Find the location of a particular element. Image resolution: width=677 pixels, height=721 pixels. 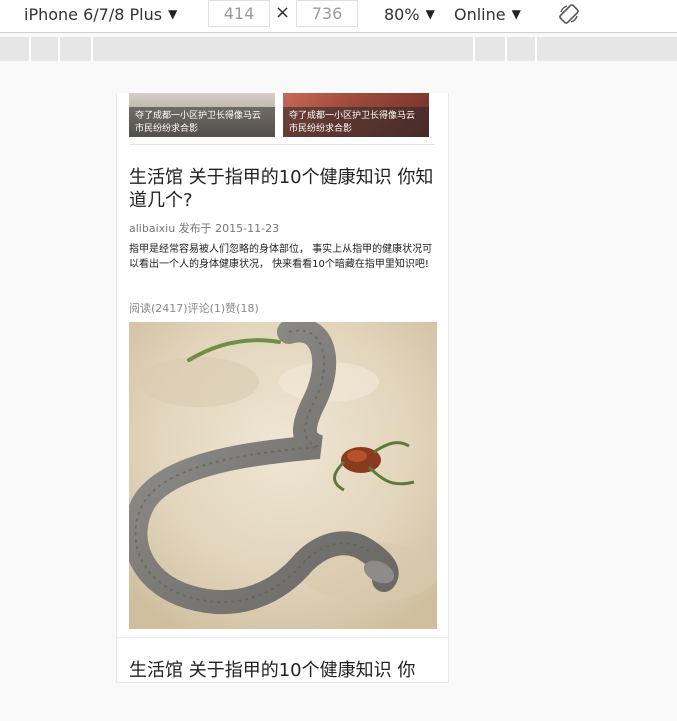

device-select: iPhone 6/7/8 Plus ▼ is located at coordinates (100, 14).